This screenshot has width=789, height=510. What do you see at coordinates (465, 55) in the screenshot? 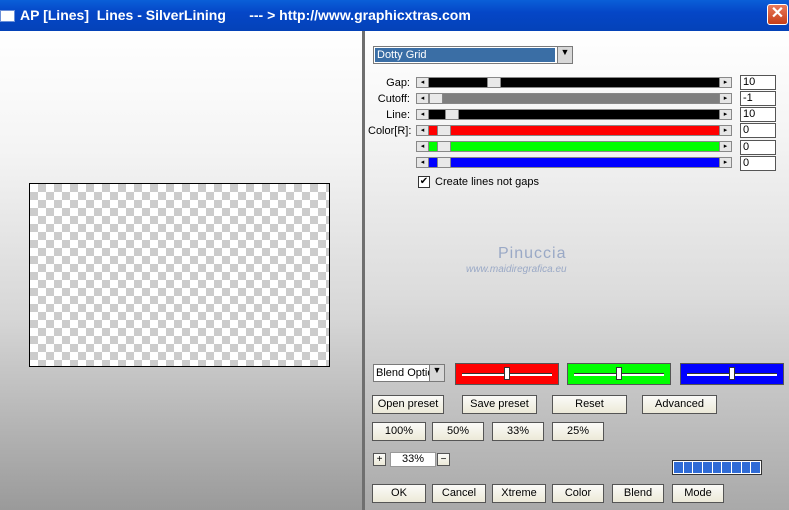
I see `preset-selected-value: Dotty Grid` at bounding box center [465, 55].